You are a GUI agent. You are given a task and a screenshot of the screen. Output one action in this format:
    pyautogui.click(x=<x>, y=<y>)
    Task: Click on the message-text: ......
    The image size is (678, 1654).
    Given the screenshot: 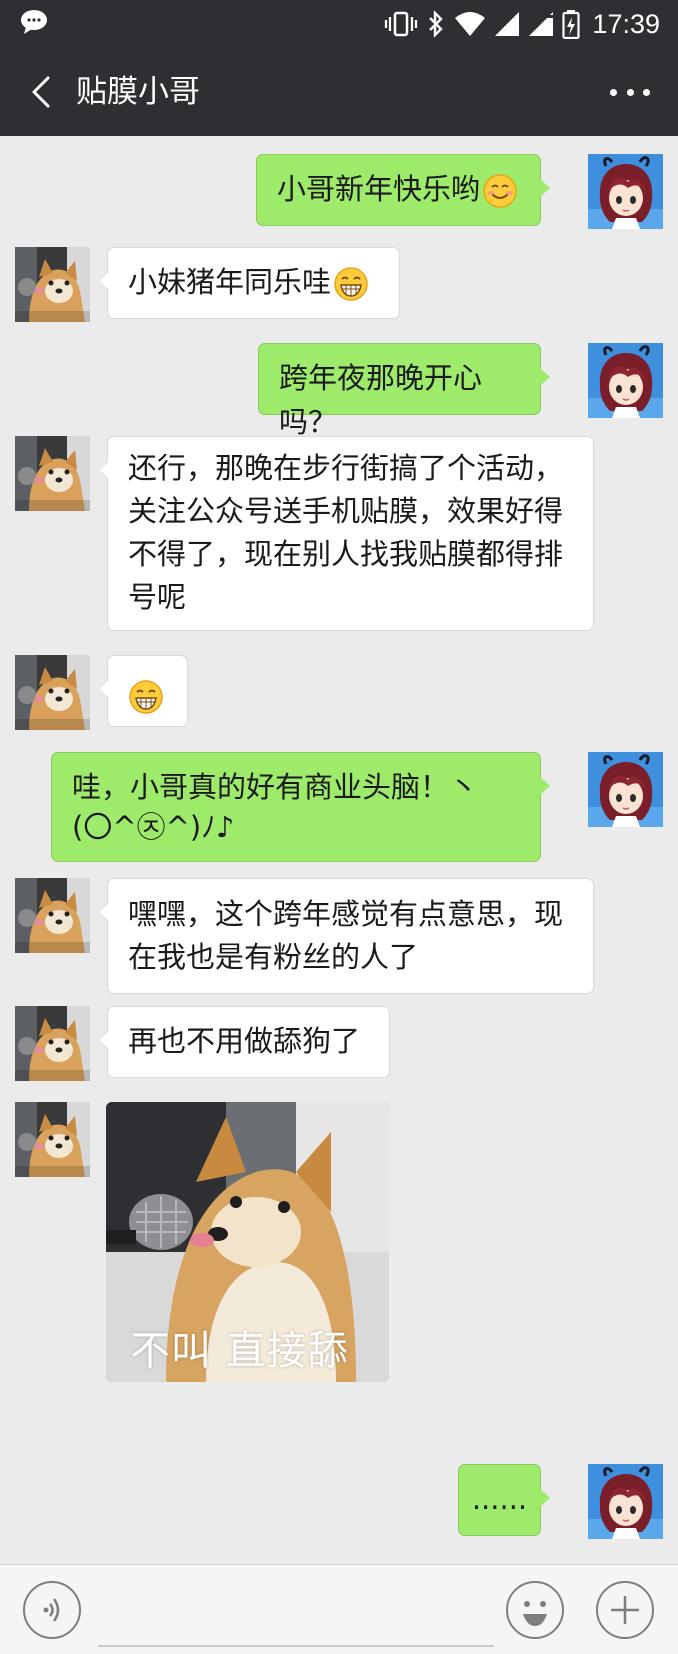 What is the action you would take?
    pyautogui.click(x=499, y=1499)
    